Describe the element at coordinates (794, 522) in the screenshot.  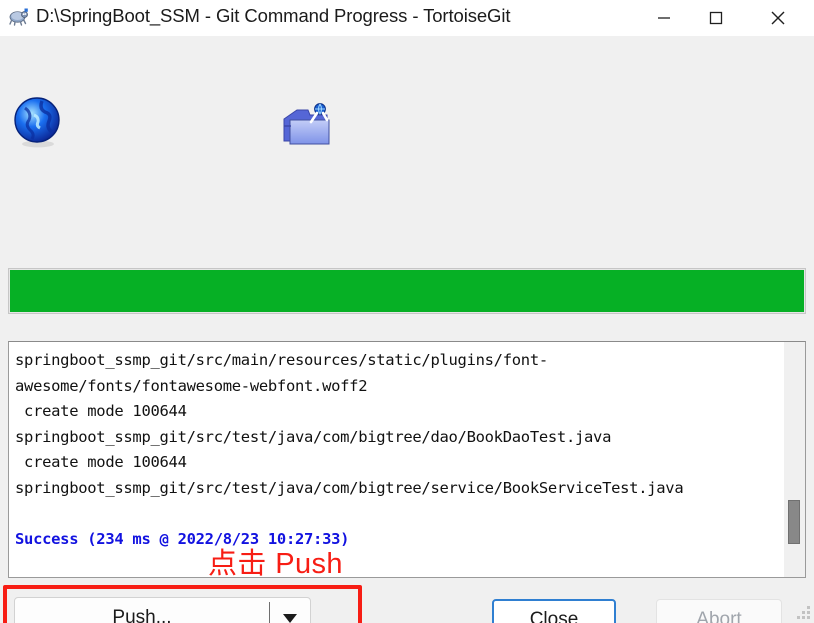
I see `log-scrollbar-thumb` at that location.